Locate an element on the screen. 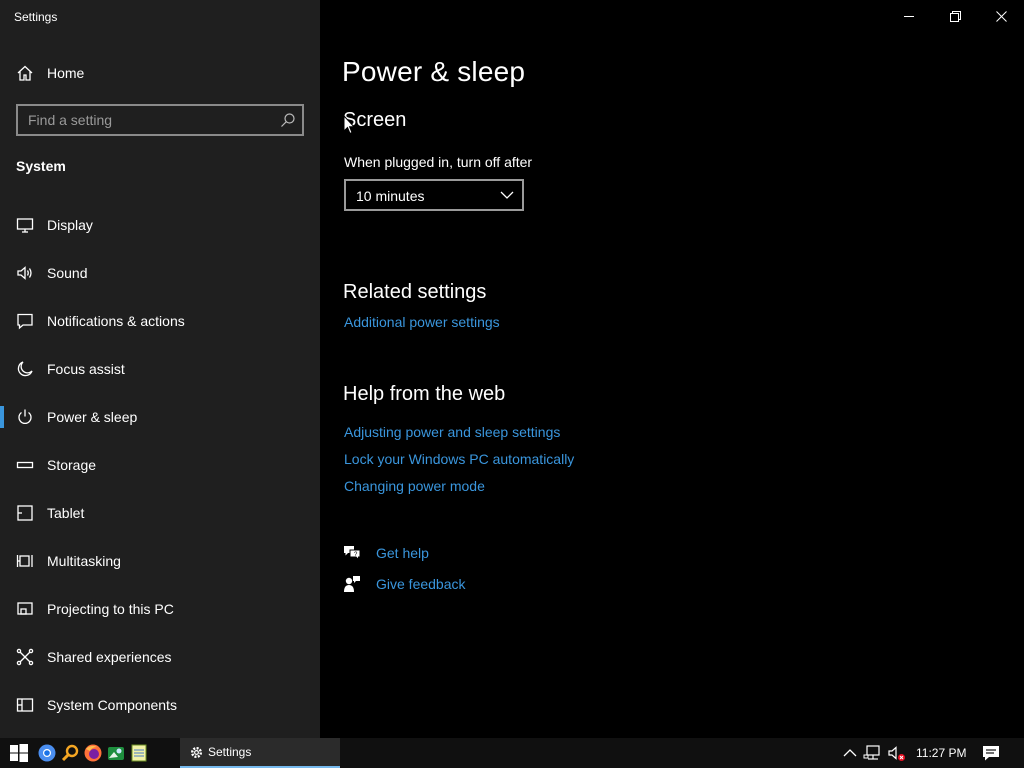 The width and height of the screenshot is (1024, 768). help-link-lock-pc: Lock your Windows PC automatically is located at coordinates (459, 459).